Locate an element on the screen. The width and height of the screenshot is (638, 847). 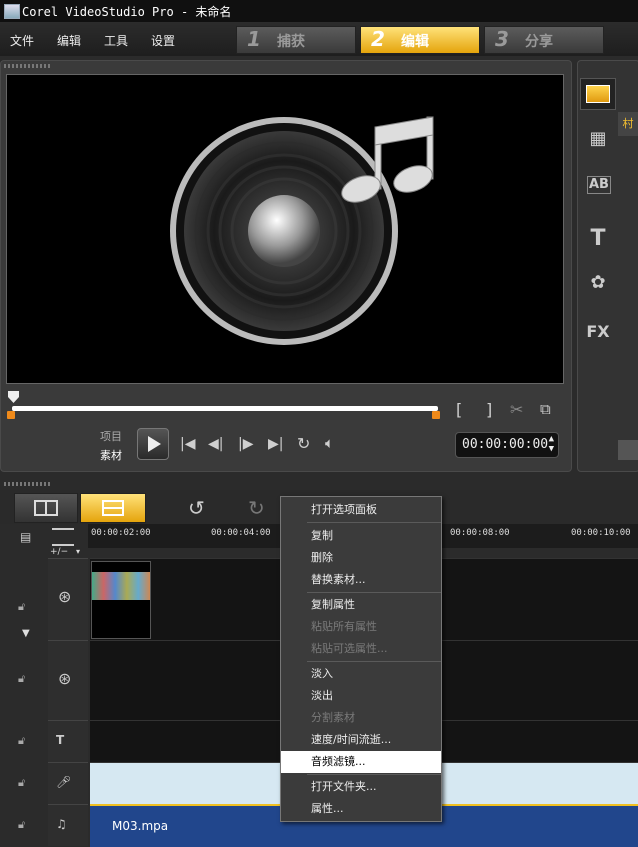
timeline-grip is located at coordinates (27, 484).